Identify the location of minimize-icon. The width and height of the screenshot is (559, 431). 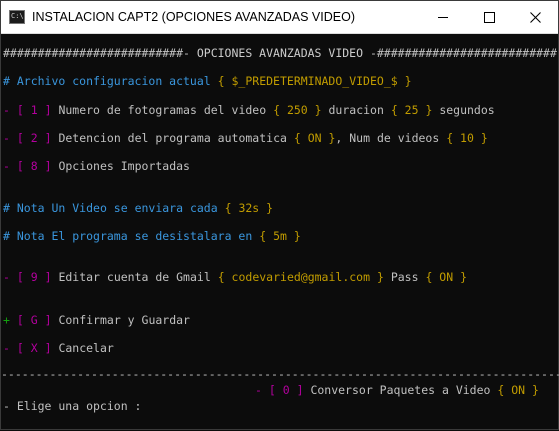
(443, 17).